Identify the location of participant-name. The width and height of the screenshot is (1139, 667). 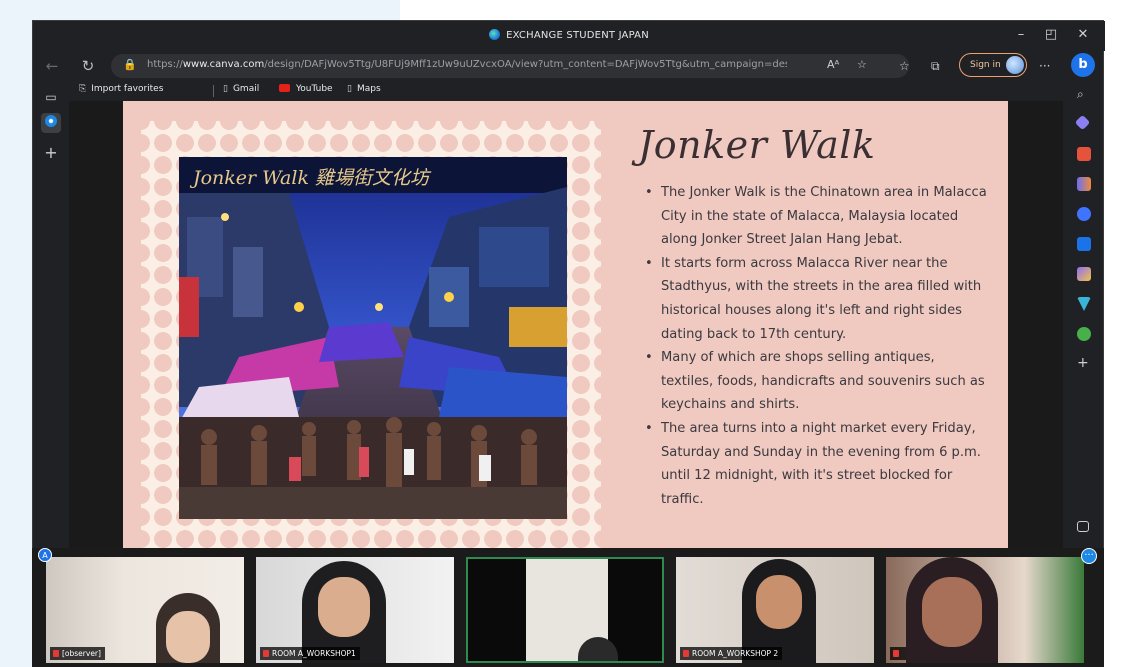
(898, 653).